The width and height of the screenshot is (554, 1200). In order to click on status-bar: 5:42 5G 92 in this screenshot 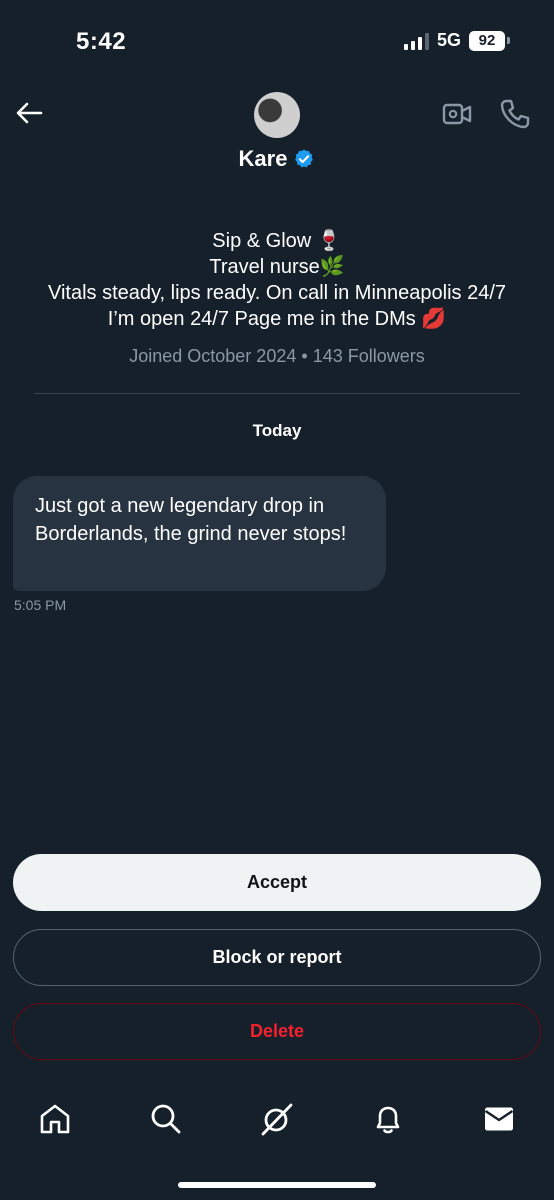, I will do `click(277, 40)`.